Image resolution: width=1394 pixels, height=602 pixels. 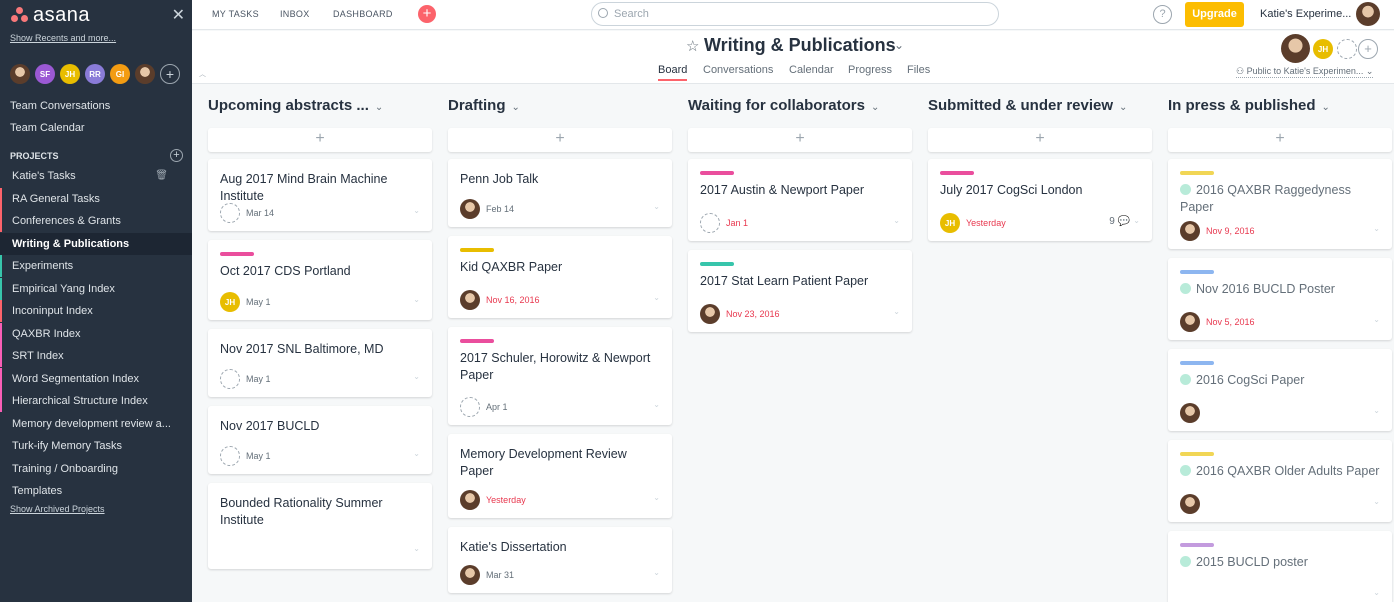 I want to click on sidebar-item-project: Hierarchical Structure Index, so click(x=96, y=401).